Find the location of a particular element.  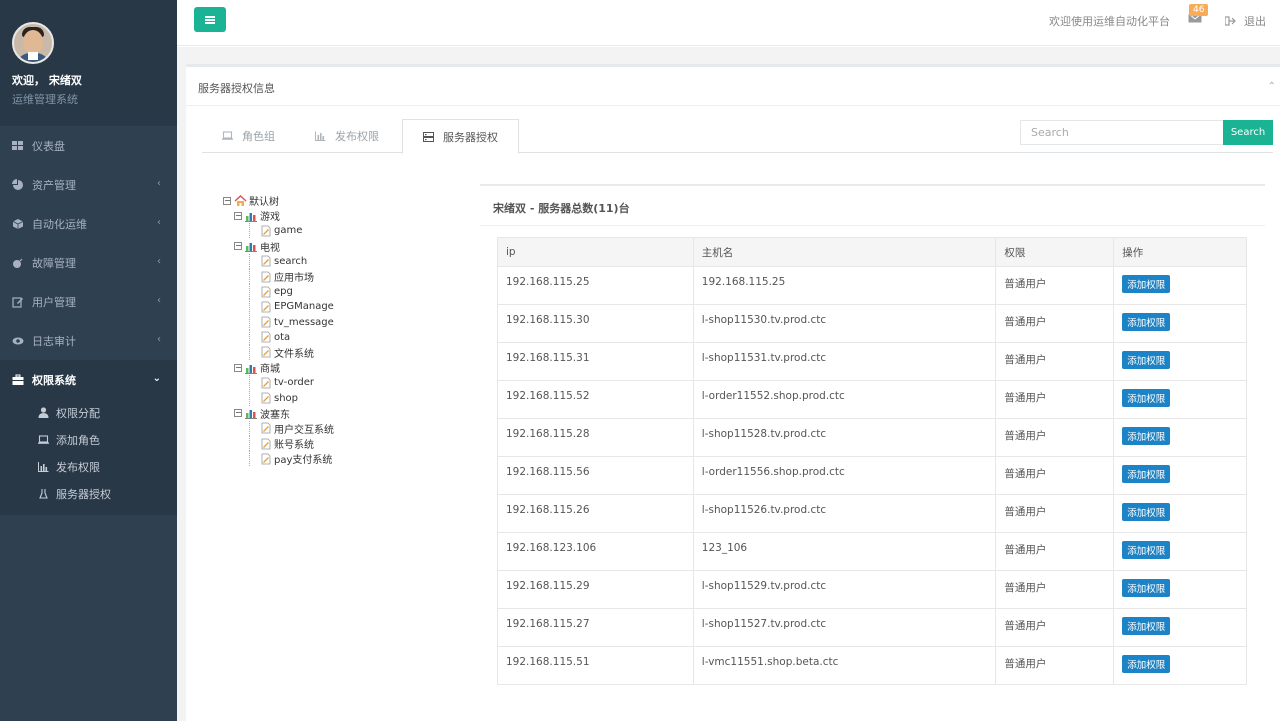

cell-host: l-order11552.shop.prod.ctc is located at coordinates (844, 399).